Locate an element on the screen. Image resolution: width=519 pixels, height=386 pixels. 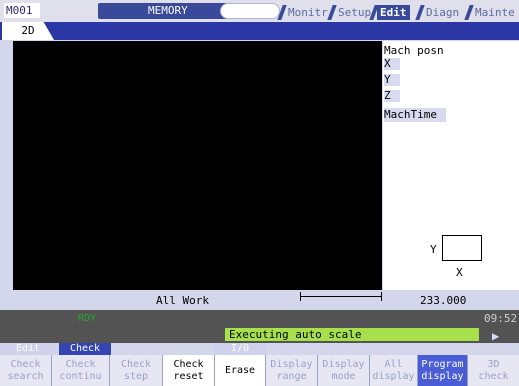
ready-indicator: RDY is located at coordinates (87, 318).